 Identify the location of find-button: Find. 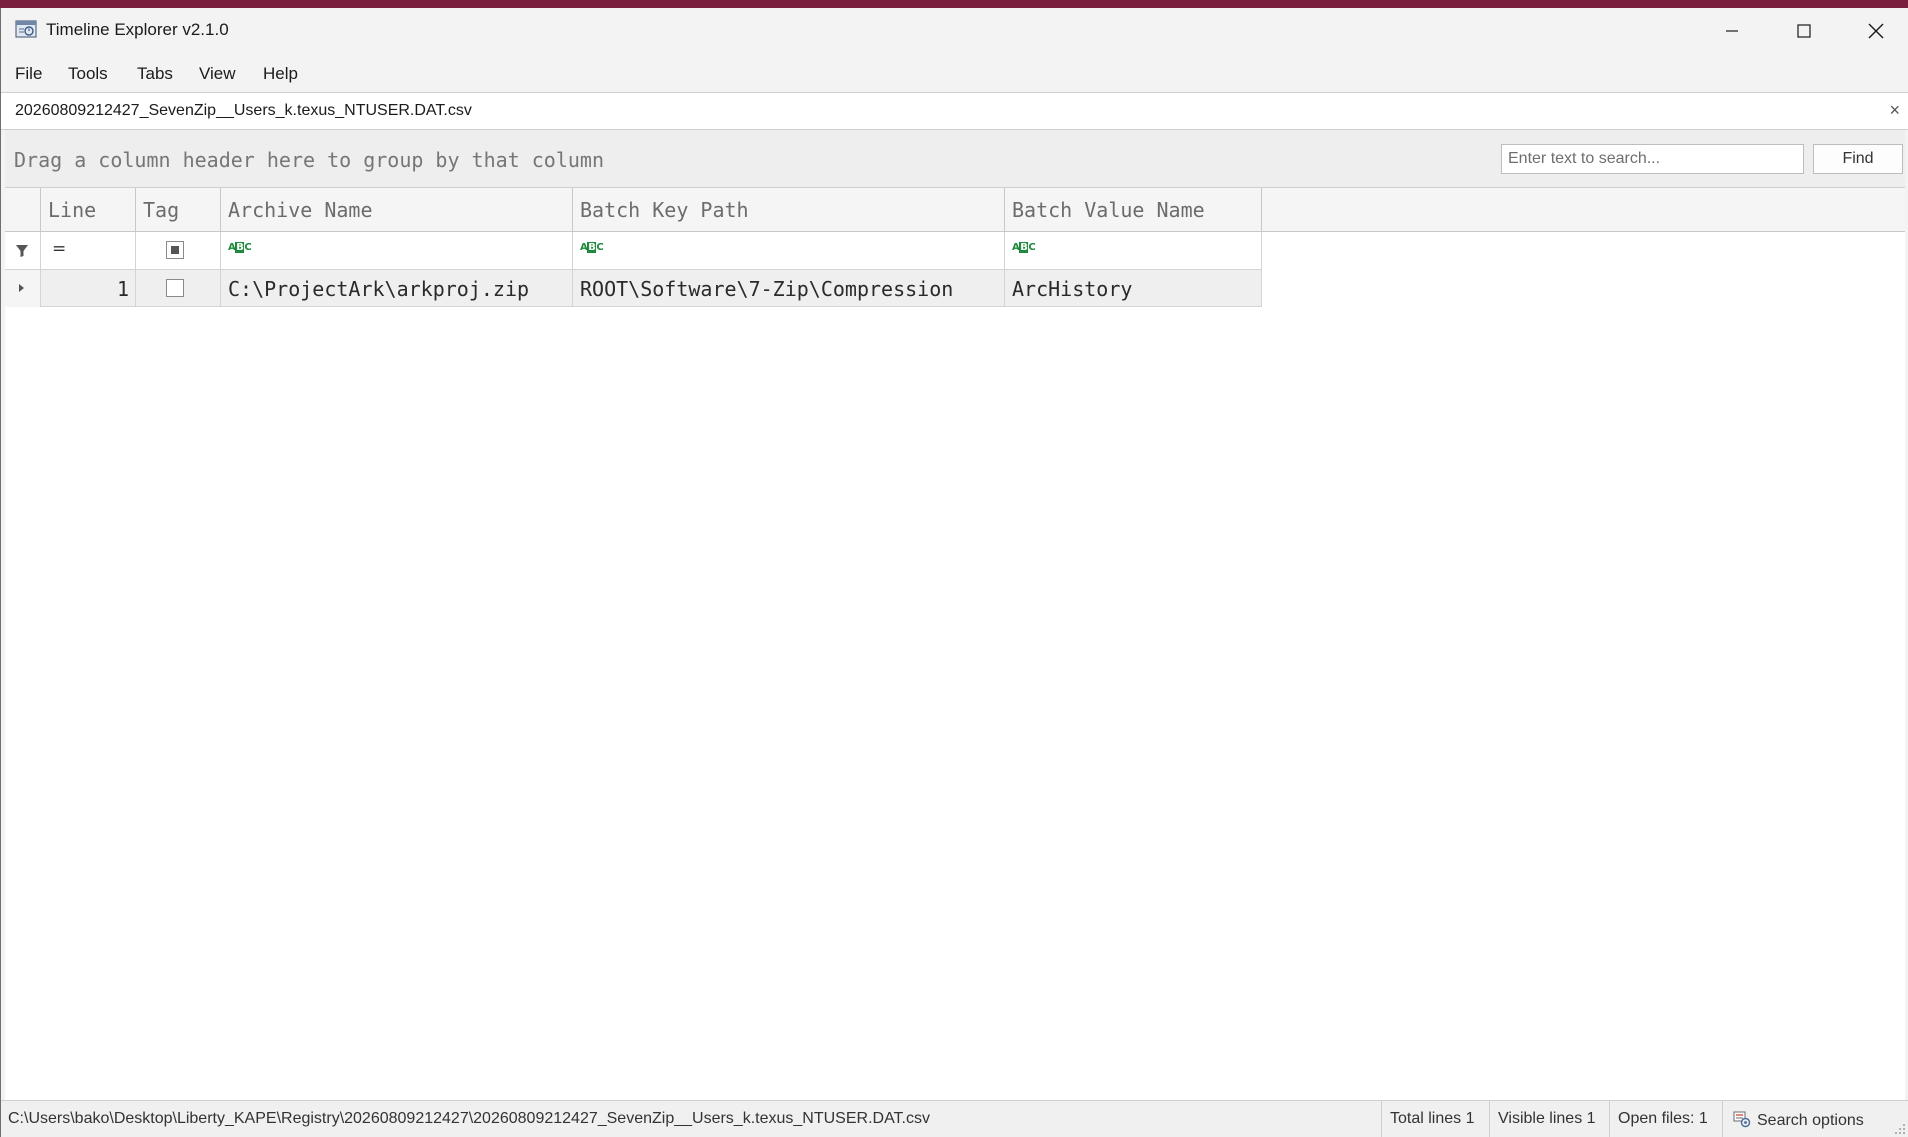
(1858, 159).